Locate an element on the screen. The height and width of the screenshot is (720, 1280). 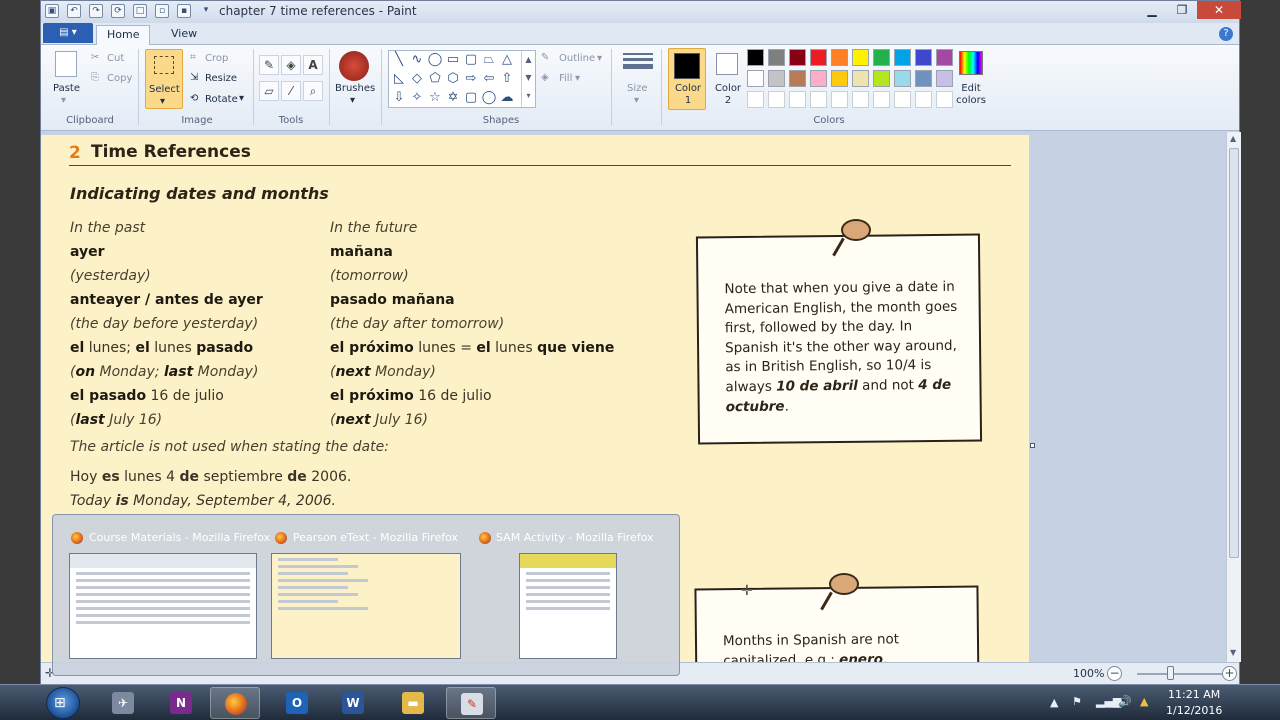
brushes-dropdown-icon: ▾ is located at coordinates (352, 100).